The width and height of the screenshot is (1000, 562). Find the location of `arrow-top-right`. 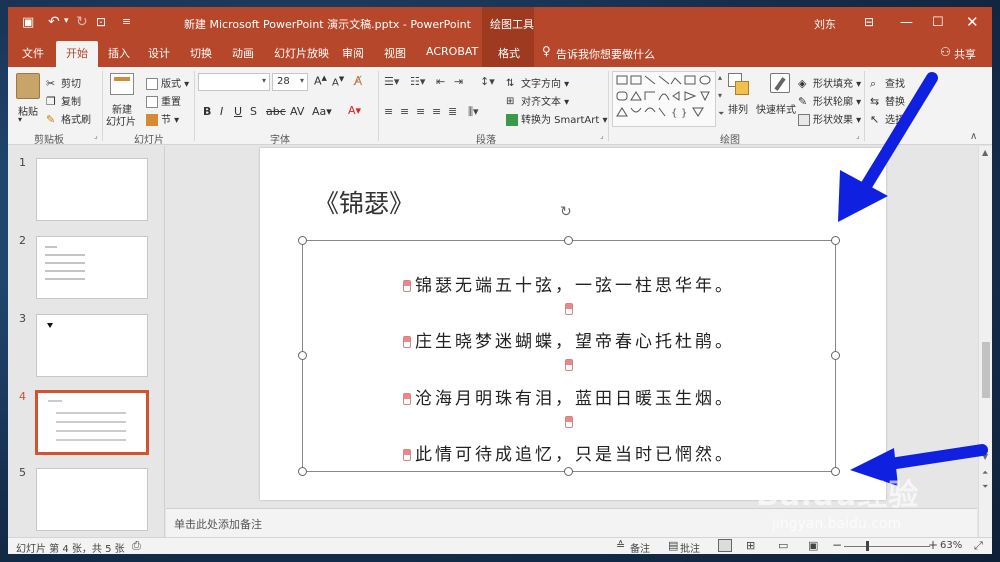

arrow-top-right is located at coordinates (888, 147).